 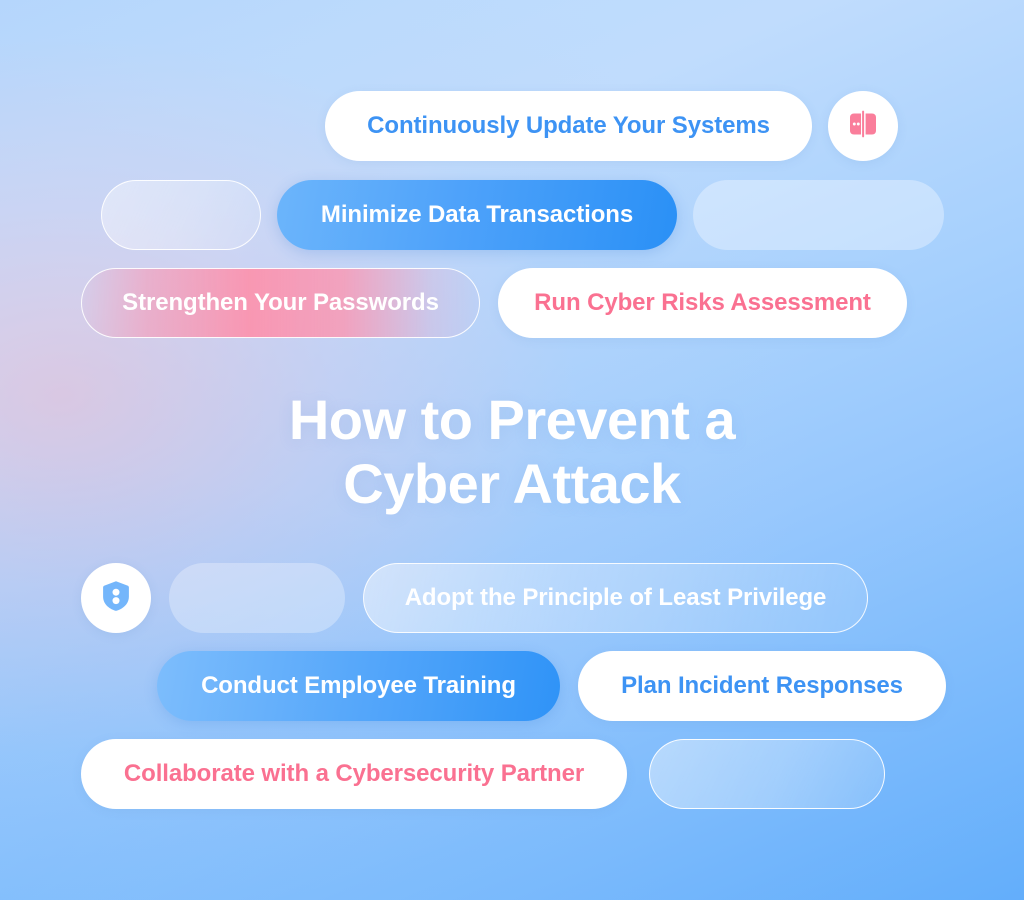 I want to click on tip-pill-label: Plan Incident Responses, so click(x=762, y=685).